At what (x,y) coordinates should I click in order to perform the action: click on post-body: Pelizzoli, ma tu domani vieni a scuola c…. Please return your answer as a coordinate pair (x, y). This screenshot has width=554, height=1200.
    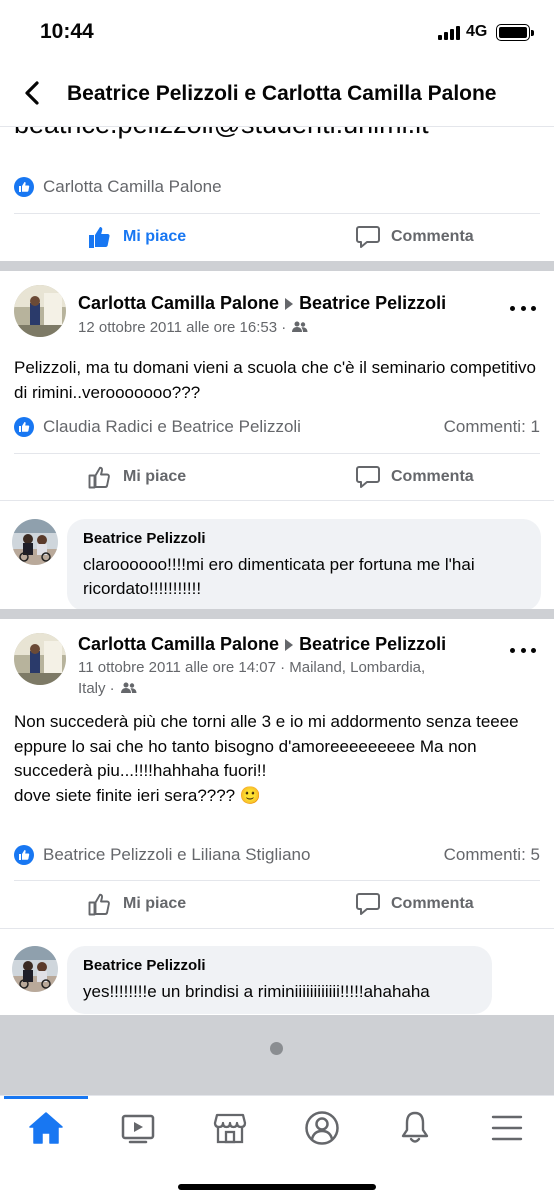
    Looking at the image, I should click on (275, 380).